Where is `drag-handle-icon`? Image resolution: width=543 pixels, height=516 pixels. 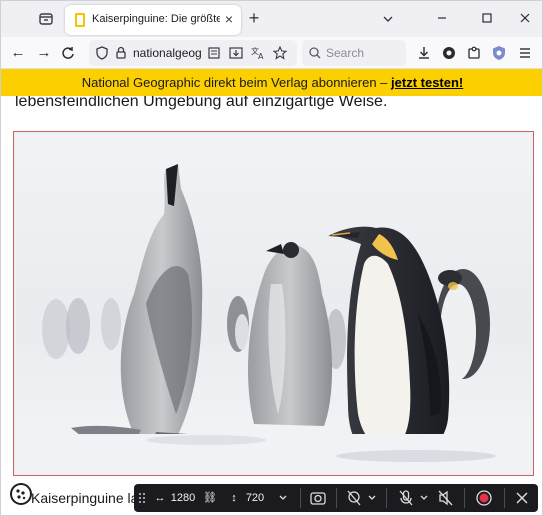 drag-handle-icon is located at coordinates (142, 498).